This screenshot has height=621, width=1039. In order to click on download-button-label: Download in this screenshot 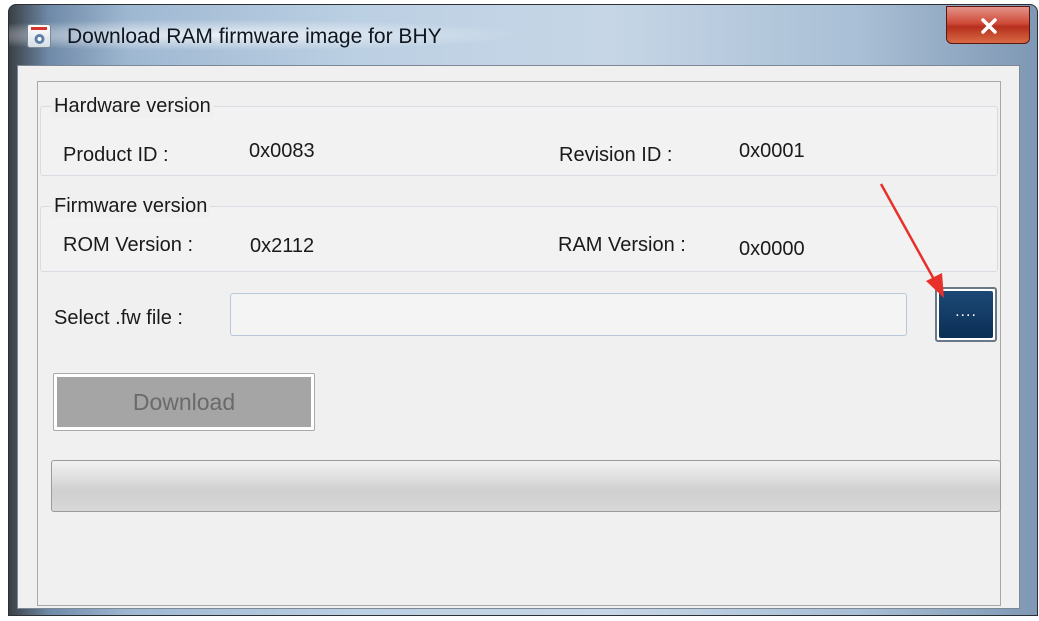, I will do `click(184, 402)`.